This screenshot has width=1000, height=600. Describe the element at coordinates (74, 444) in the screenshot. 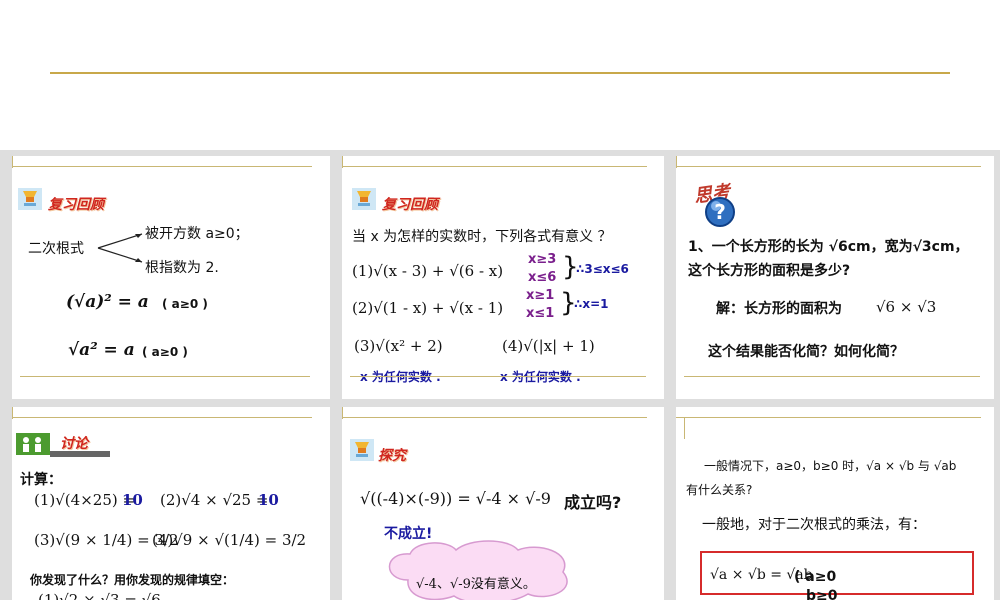

I see `slide-title: 讨论` at that location.